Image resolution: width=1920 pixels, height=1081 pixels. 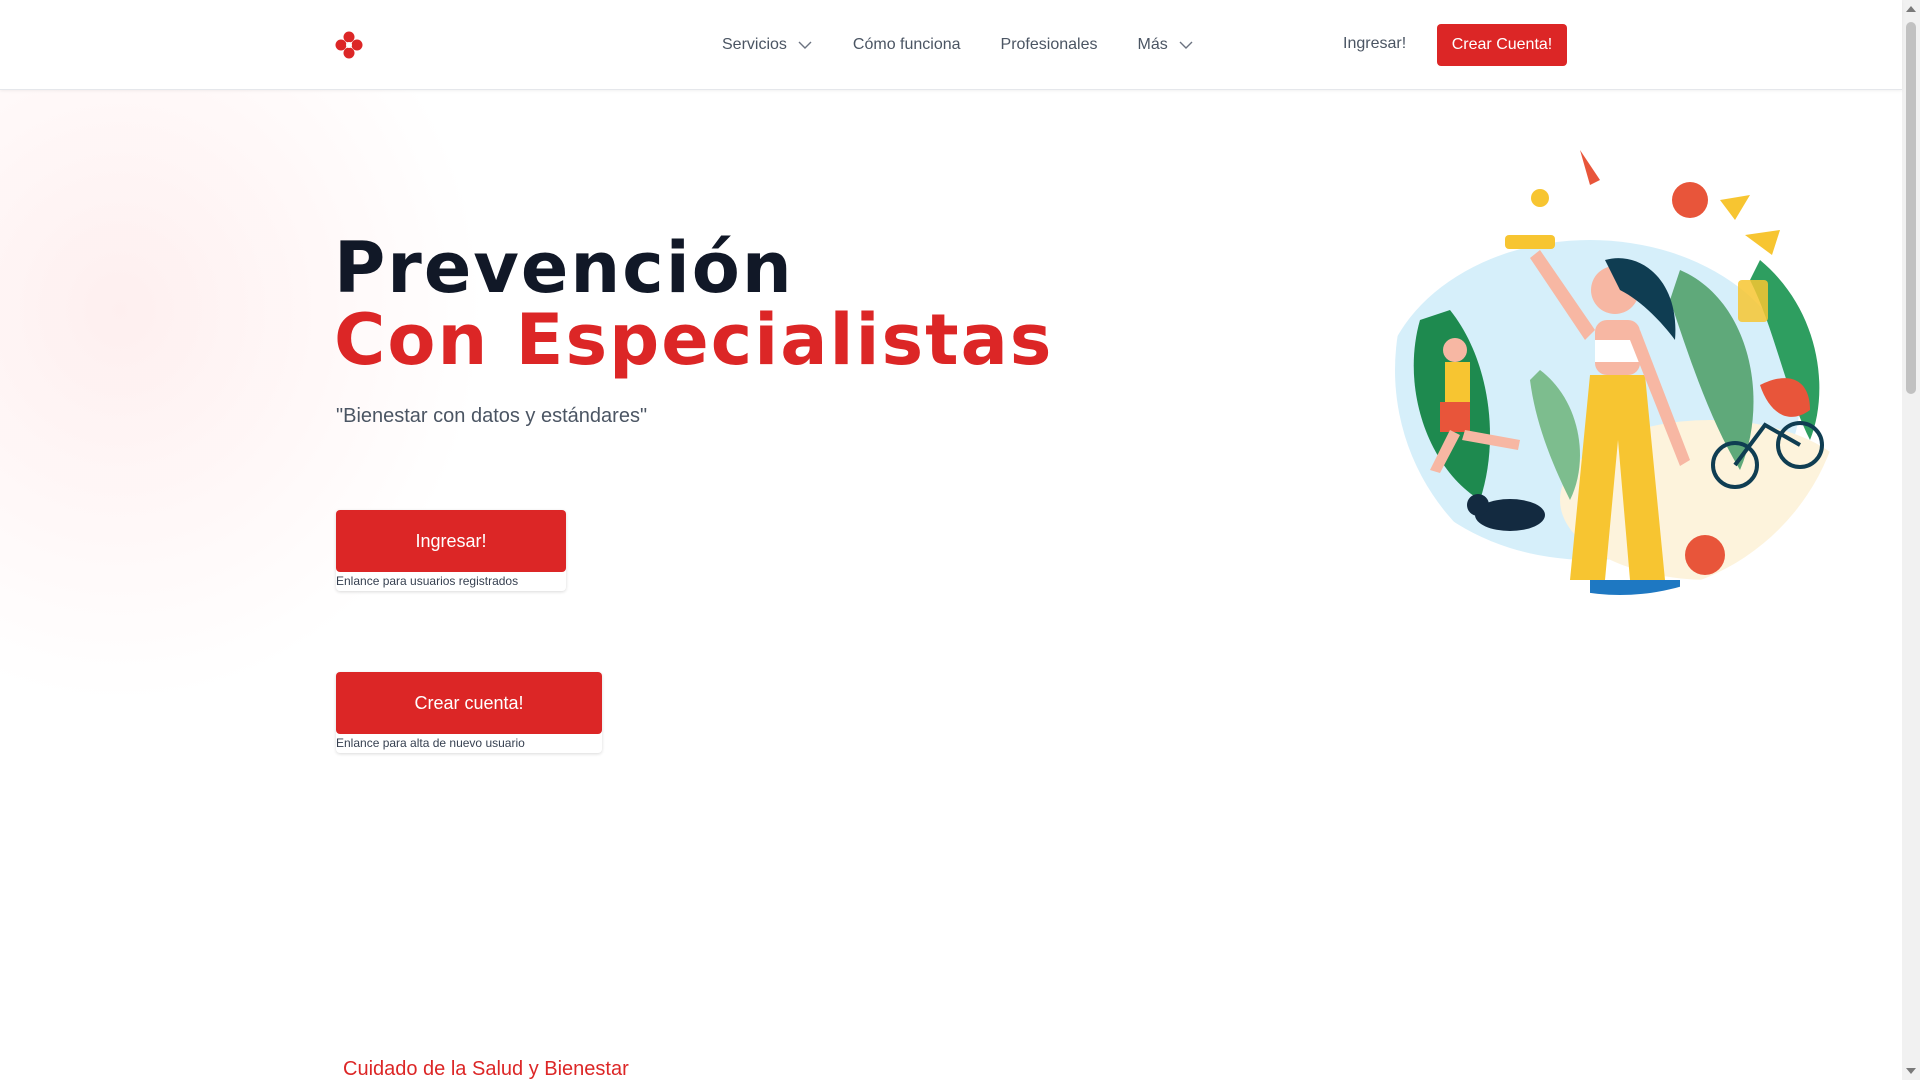 I want to click on signup-note: Enlance para alta de nuevo usuario, so click(x=430, y=743).